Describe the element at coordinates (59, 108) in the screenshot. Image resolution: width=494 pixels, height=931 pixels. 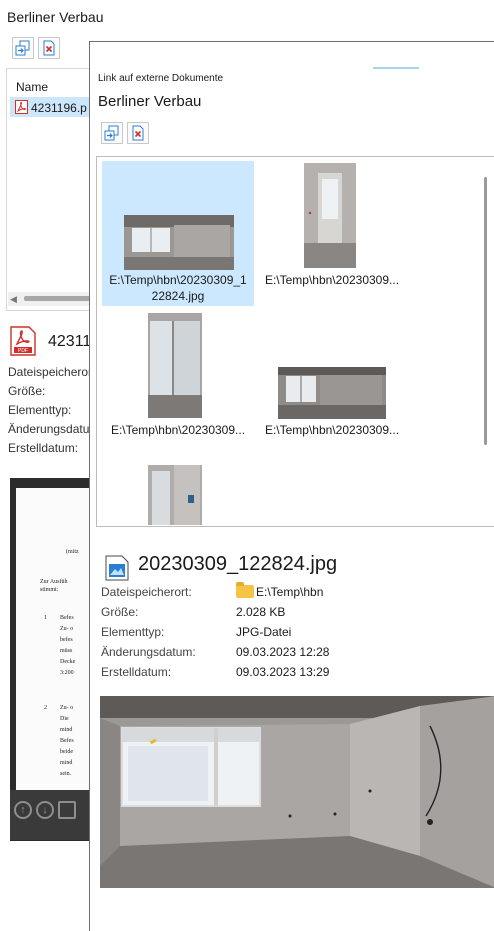
I see `list-item-label: 4231196.p` at that location.